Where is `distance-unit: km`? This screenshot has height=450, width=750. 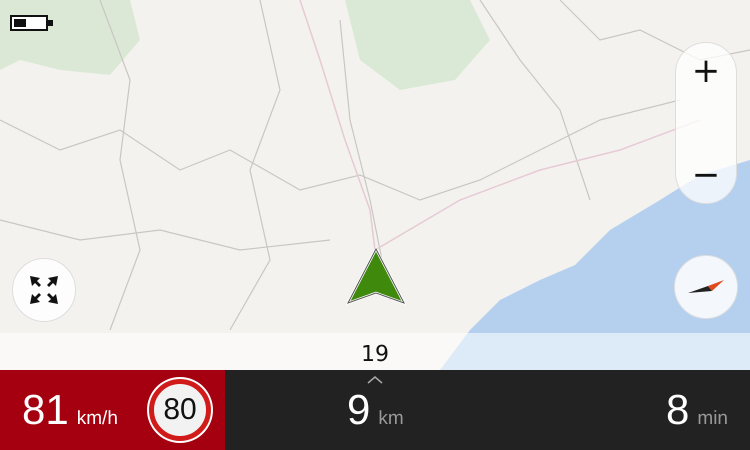 distance-unit: km is located at coordinates (391, 419).